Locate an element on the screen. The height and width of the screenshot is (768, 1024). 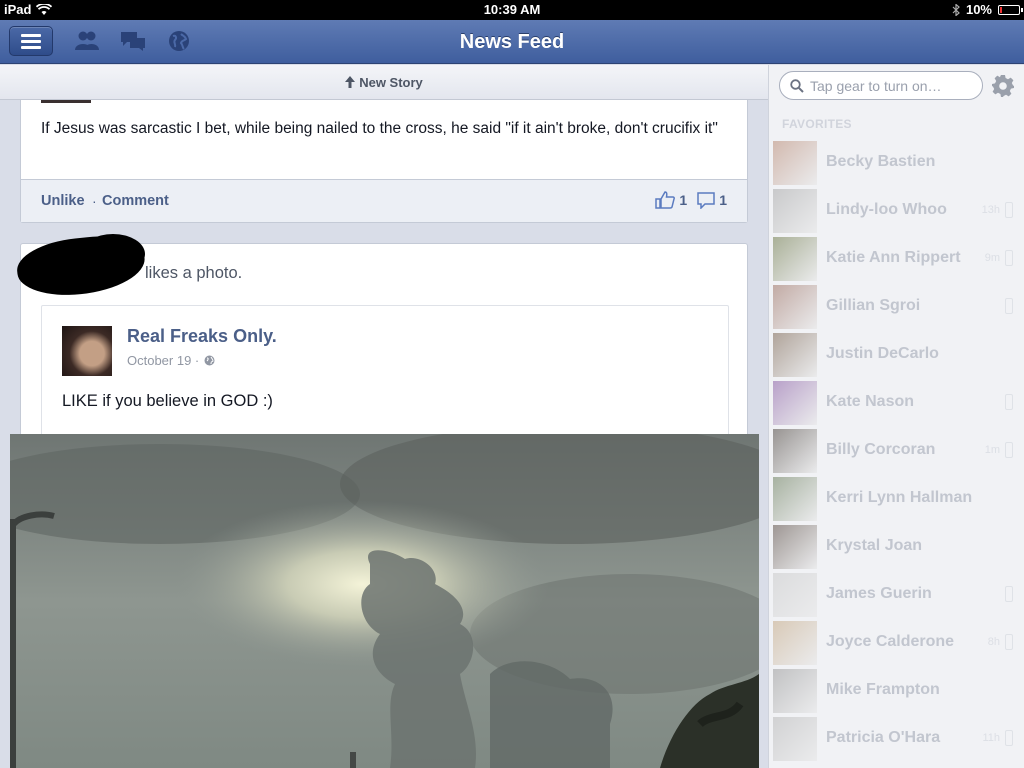
chat-friend-item: Joyce Calderone 8h is located at coordinates (896, 643).